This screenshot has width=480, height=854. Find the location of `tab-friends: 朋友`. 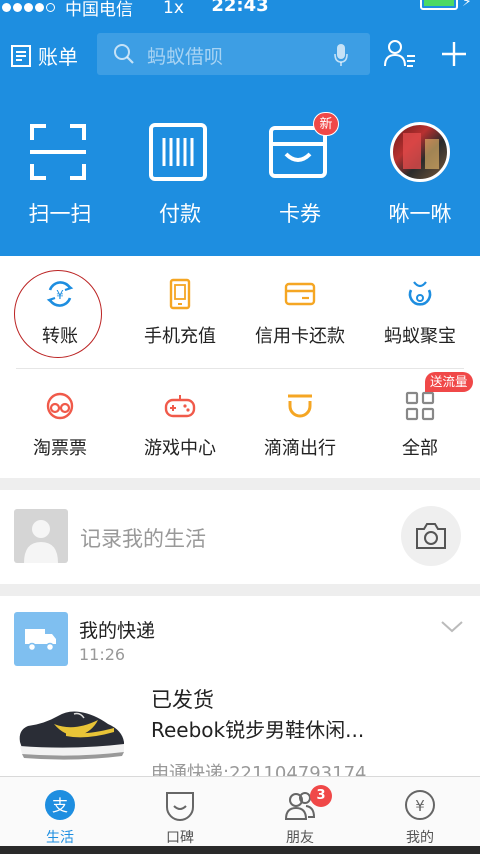

tab-friends: 朋友 is located at coordinates (300, 812).